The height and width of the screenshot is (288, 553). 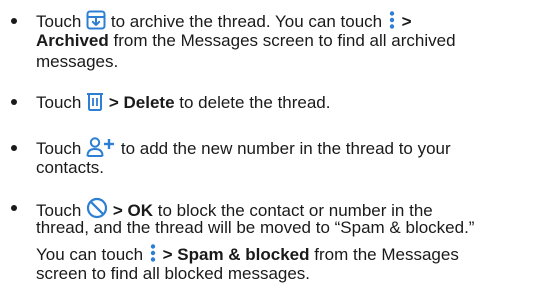 I want to click on line: contacts., so click(x=70, y=168).